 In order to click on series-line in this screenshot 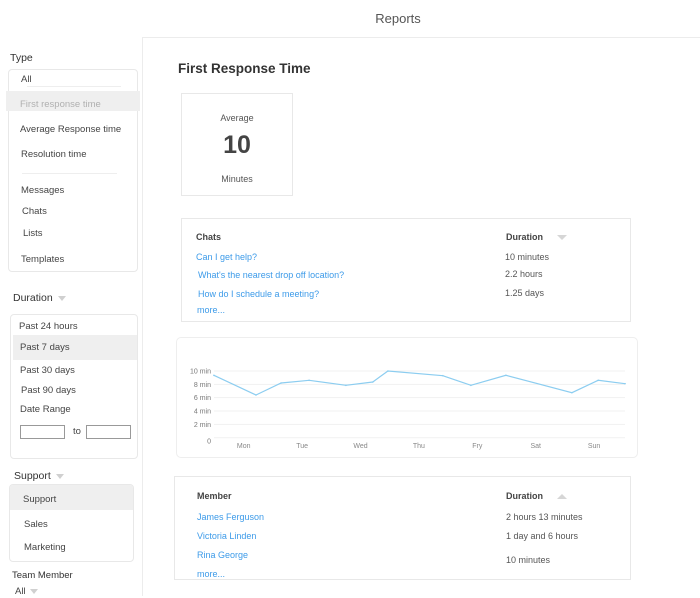, I will do `click(419, 383)`.